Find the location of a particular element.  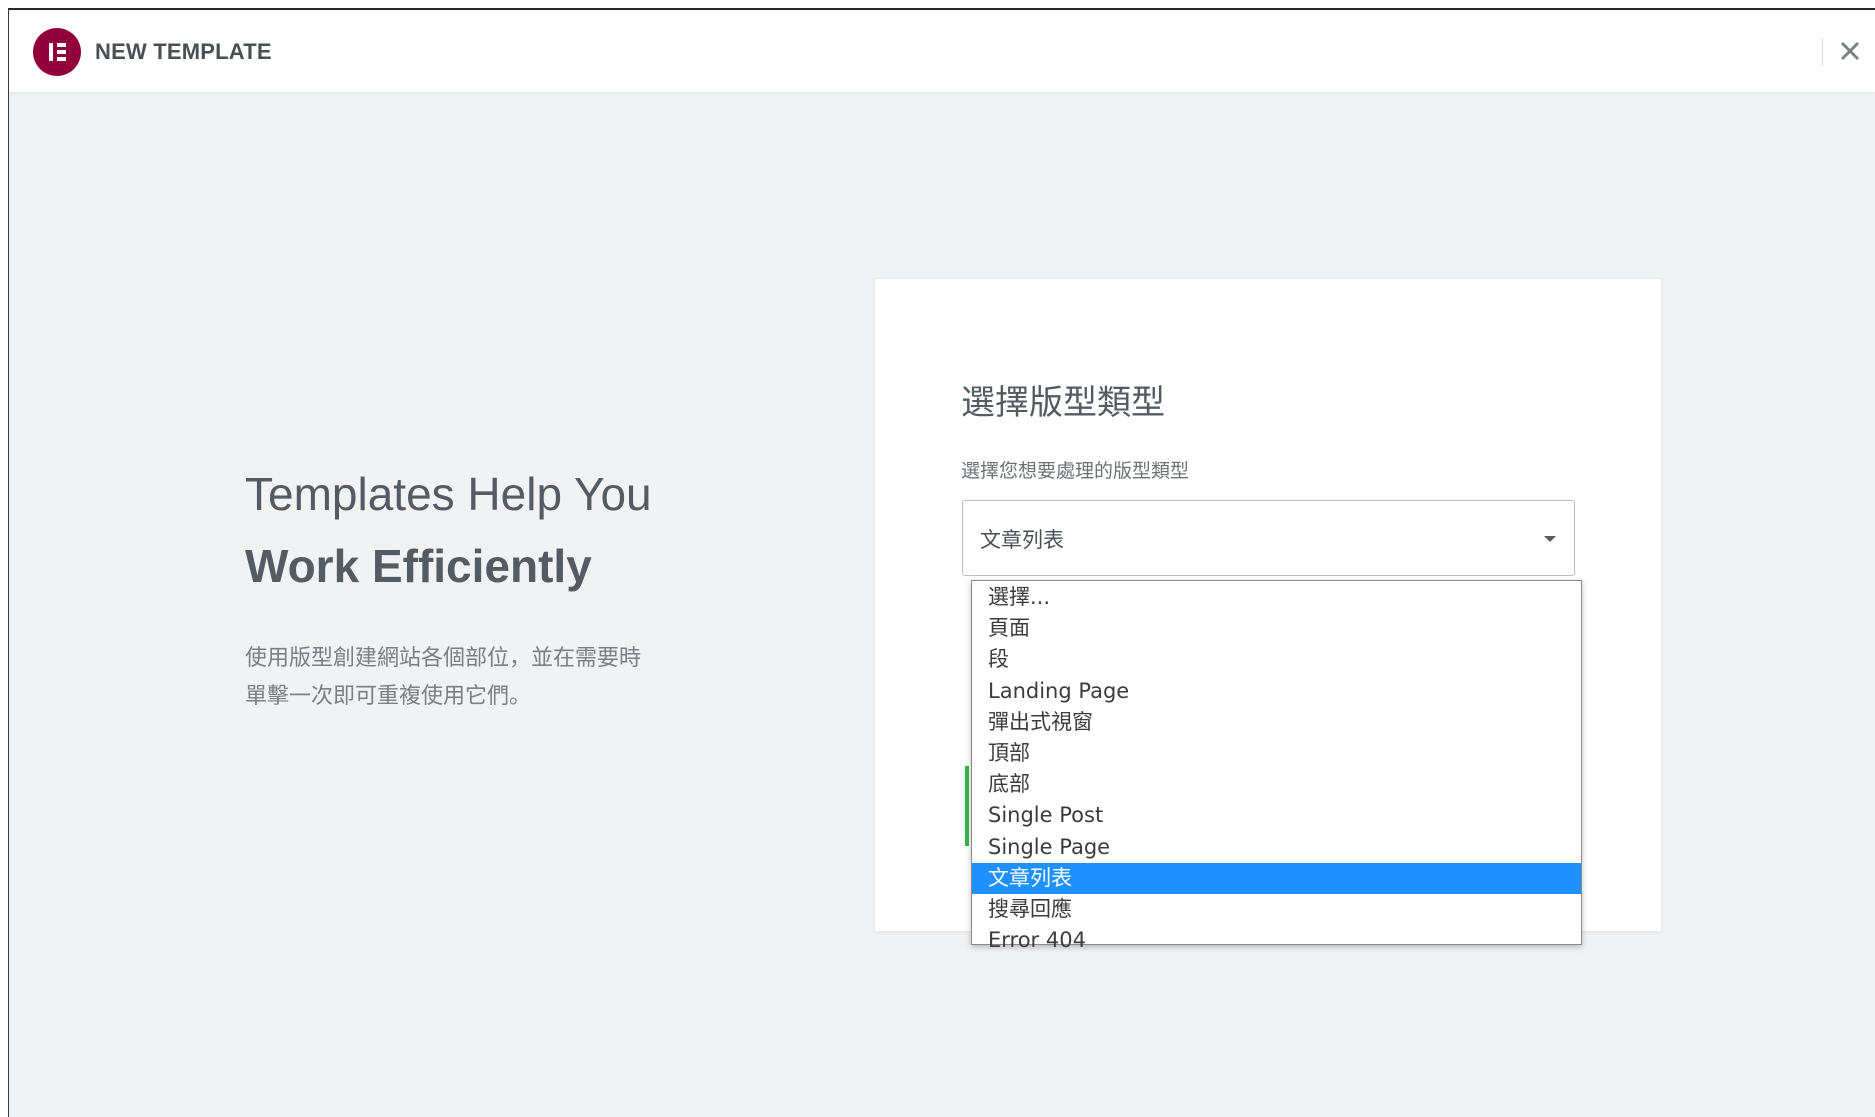

template-type-selected-value: 文章列表 is located at coordinates (1022, 540).